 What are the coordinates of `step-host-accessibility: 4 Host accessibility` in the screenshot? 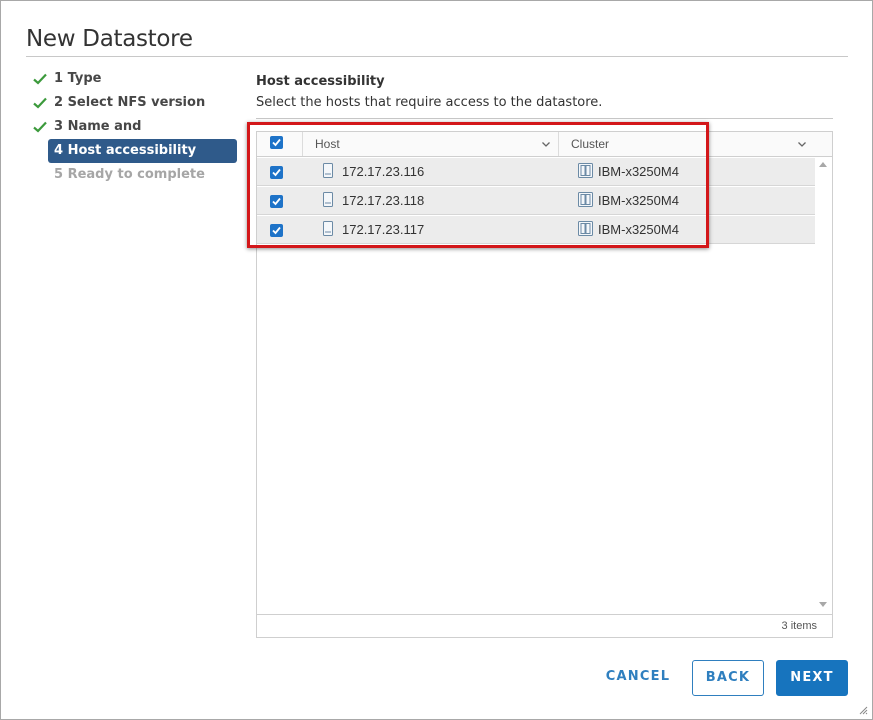 It's located at (142, 151).